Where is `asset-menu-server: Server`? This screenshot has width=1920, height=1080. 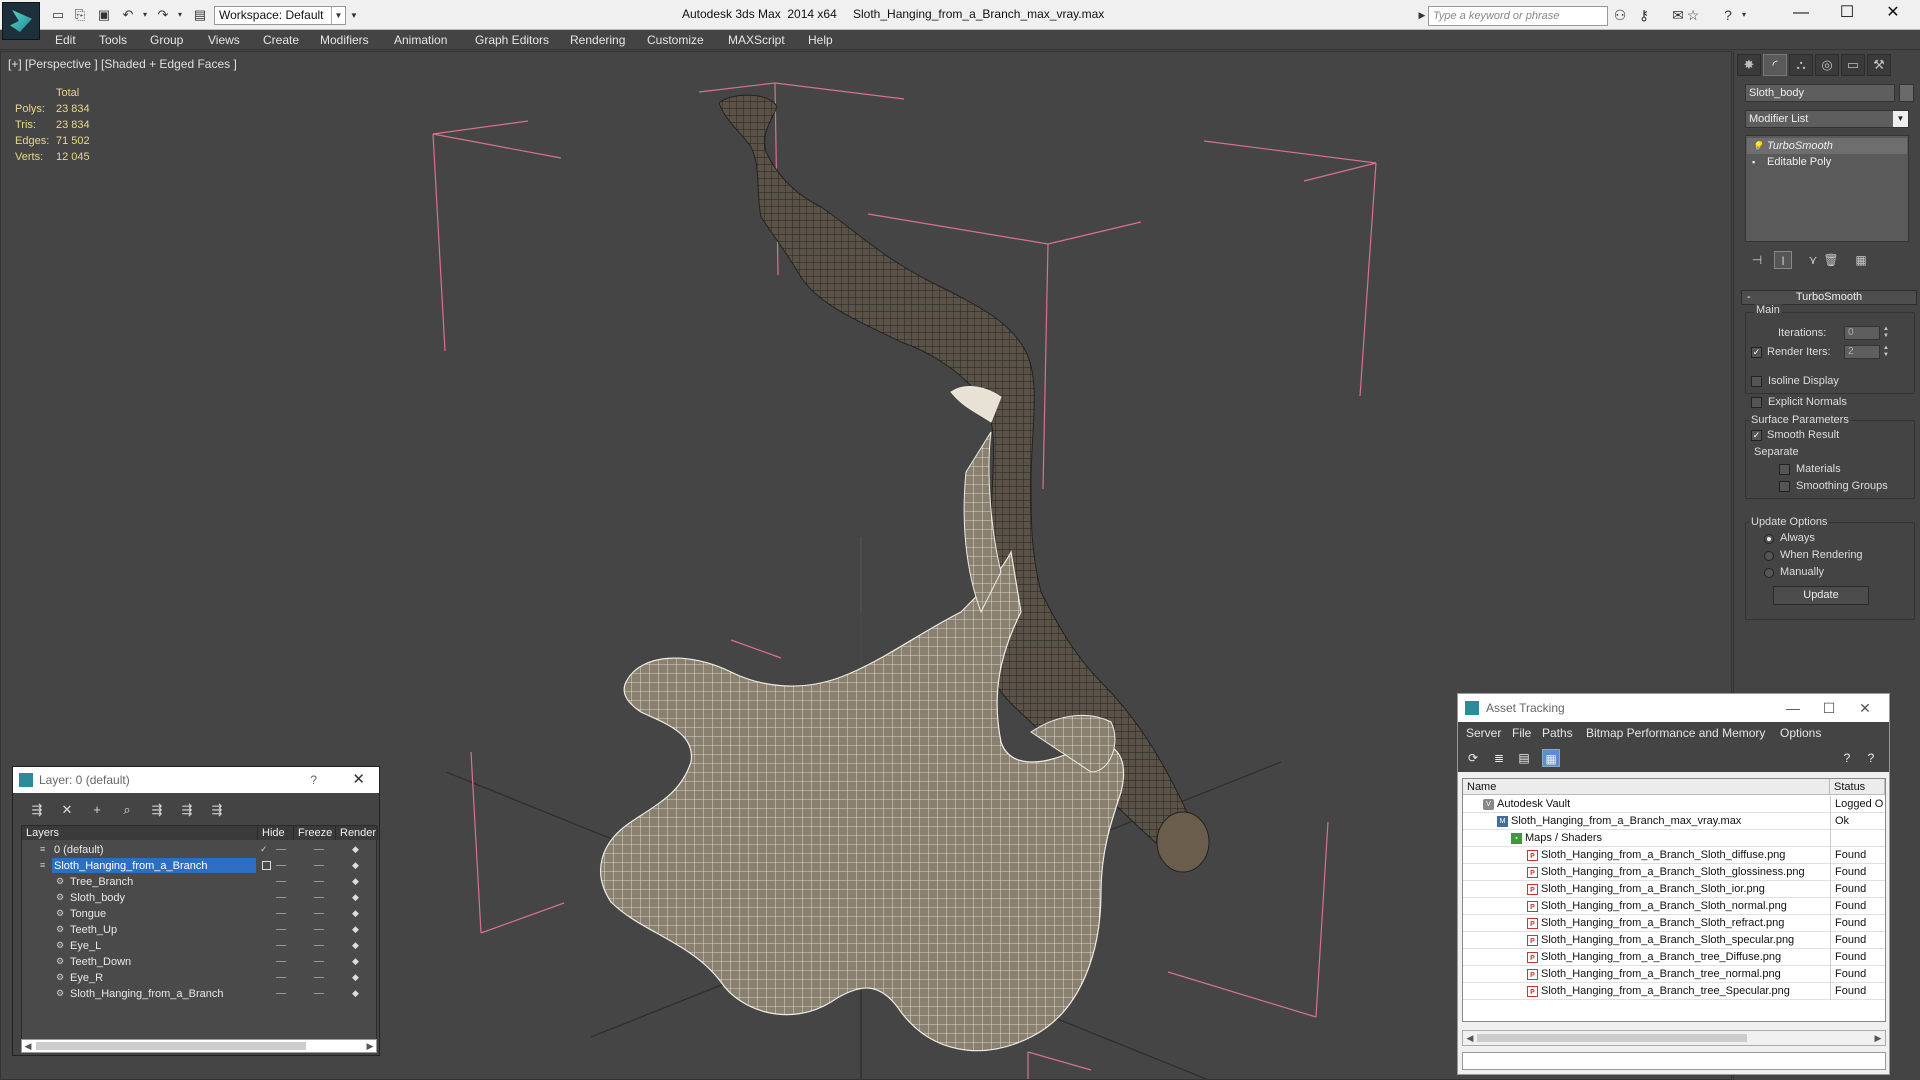 asset-menu-server: Server is located at coordinates (1483, 733).